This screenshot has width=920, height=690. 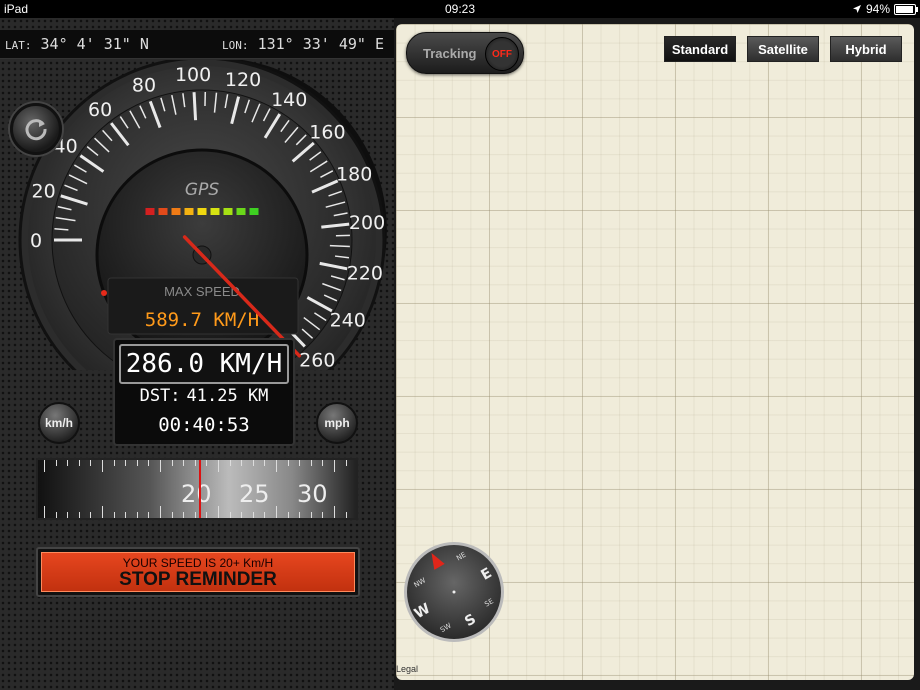 I want to click on stop-reminder-button: YOUR SPEED IS 20+ Km/H STOP REMINDER, so click(x=198, y=572).